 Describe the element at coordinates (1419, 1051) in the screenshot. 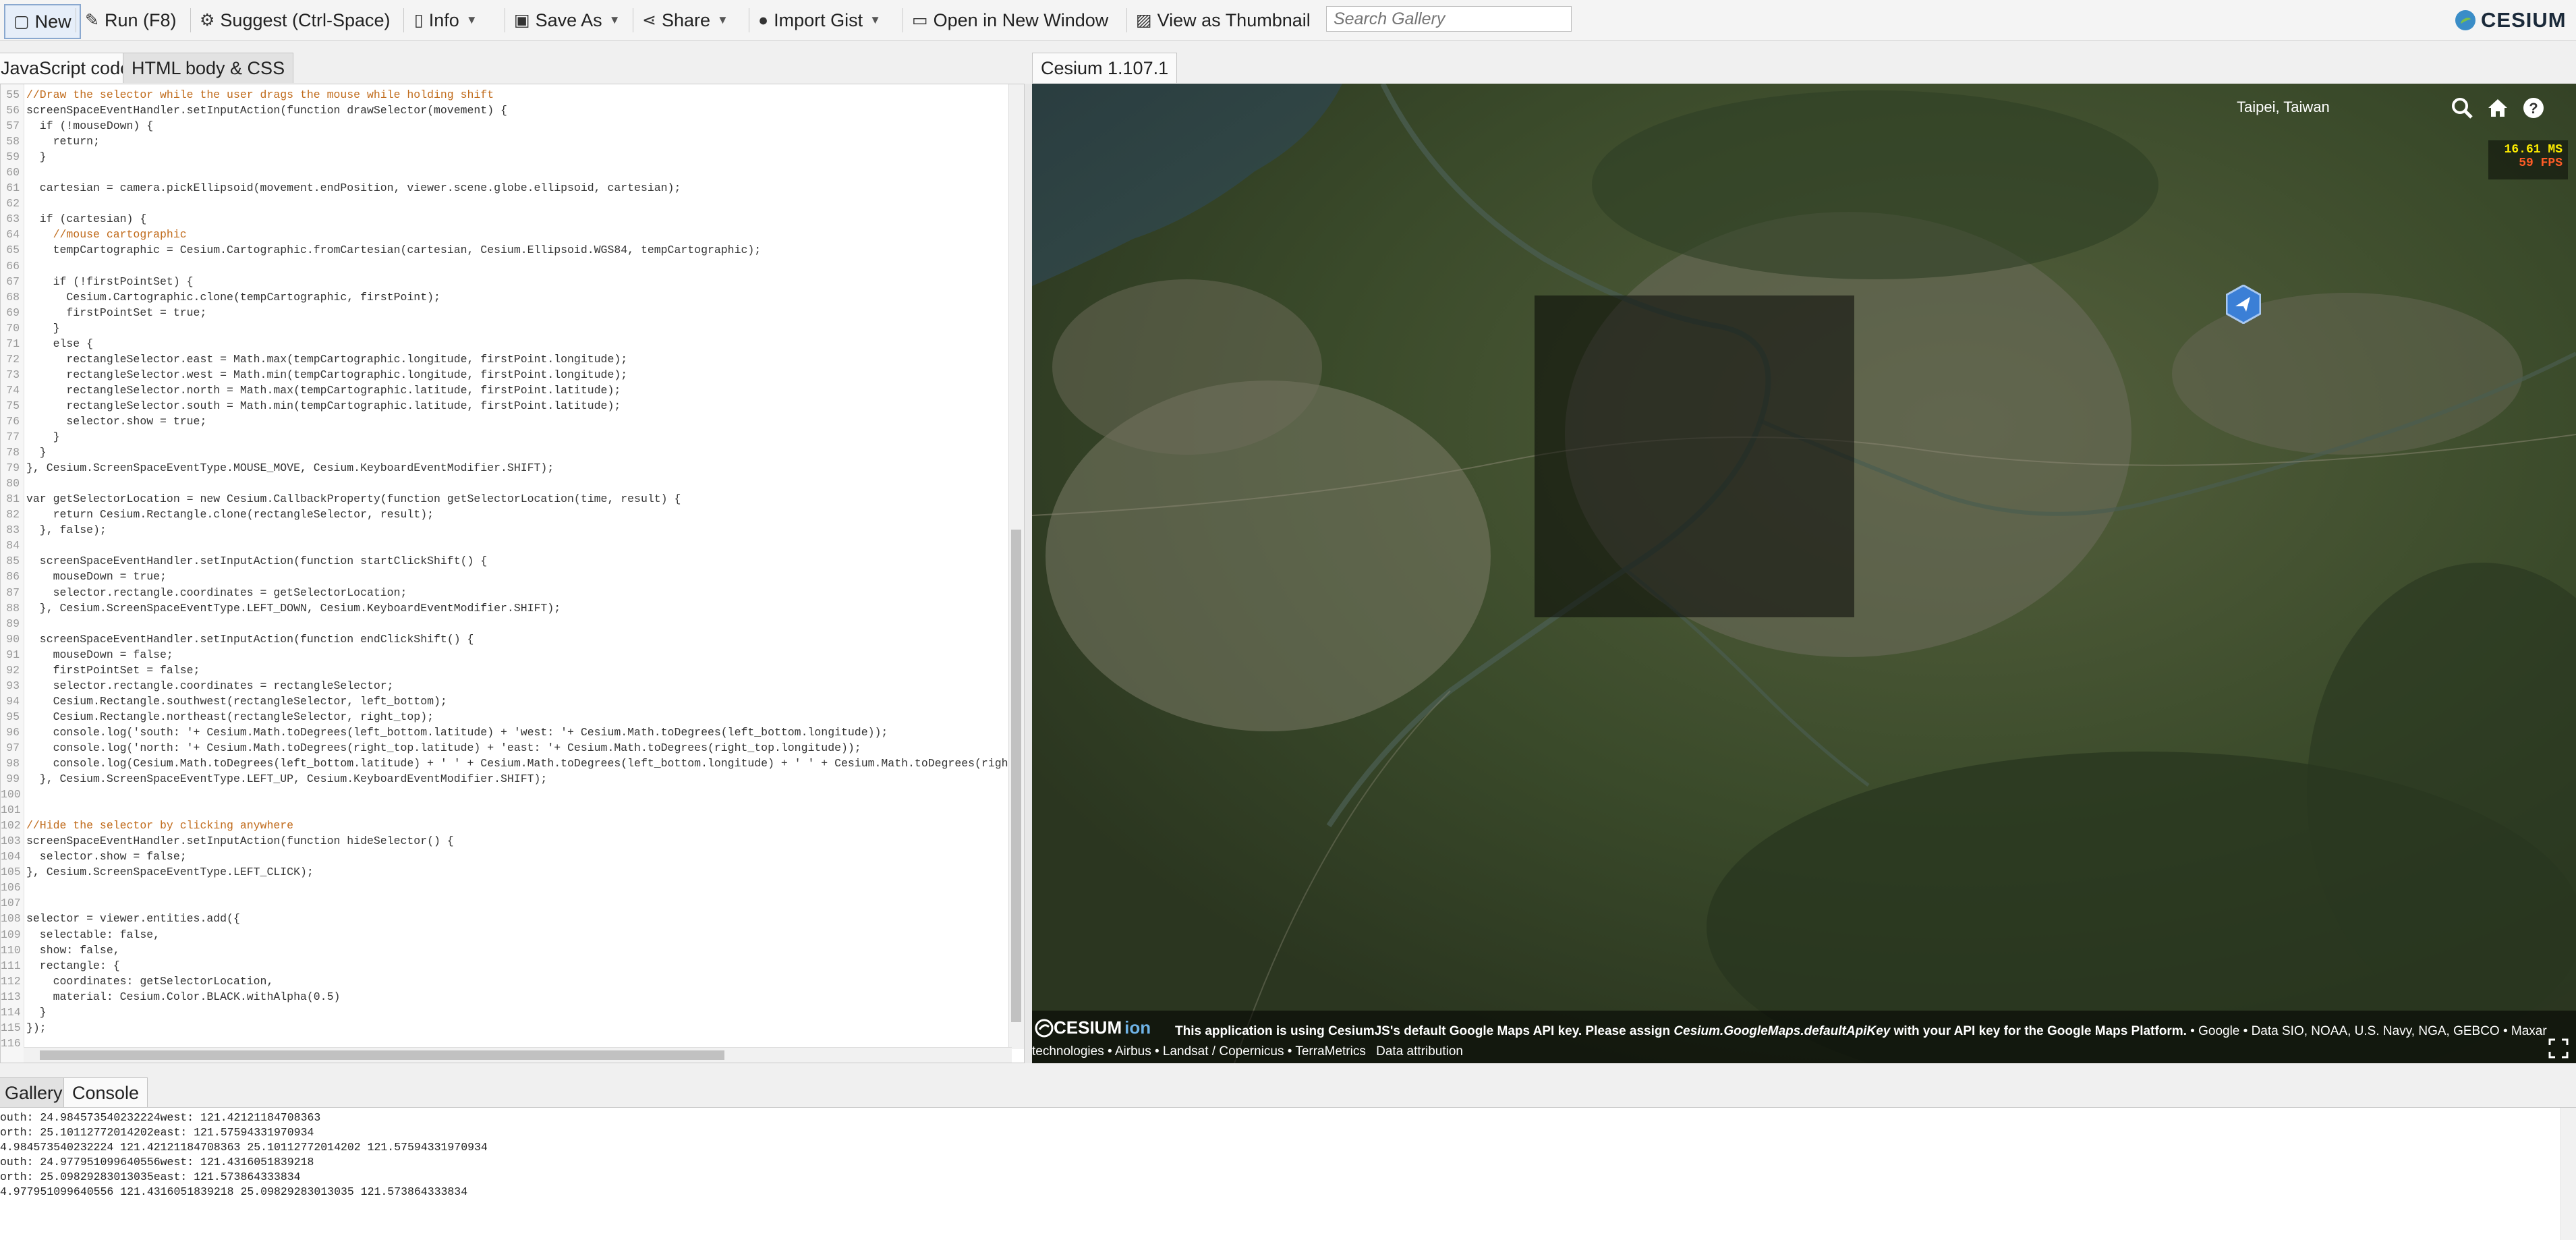

I see `data-attribution-link: Data attribution` at that location.